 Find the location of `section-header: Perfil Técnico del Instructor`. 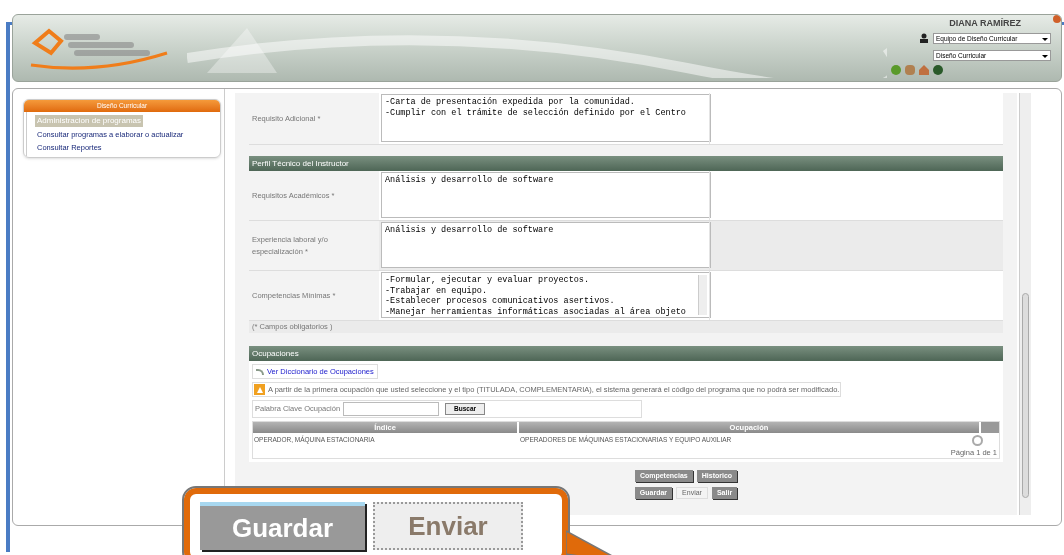

section-header: Perfil Técnico del Instructor is located at coordinates (626, 163).